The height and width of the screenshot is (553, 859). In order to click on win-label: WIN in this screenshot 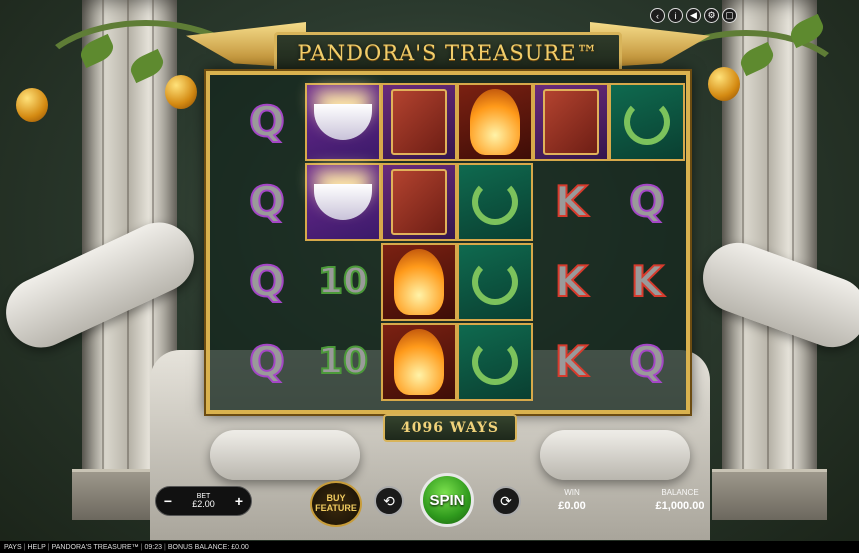, I will do `click(572, 492)`.